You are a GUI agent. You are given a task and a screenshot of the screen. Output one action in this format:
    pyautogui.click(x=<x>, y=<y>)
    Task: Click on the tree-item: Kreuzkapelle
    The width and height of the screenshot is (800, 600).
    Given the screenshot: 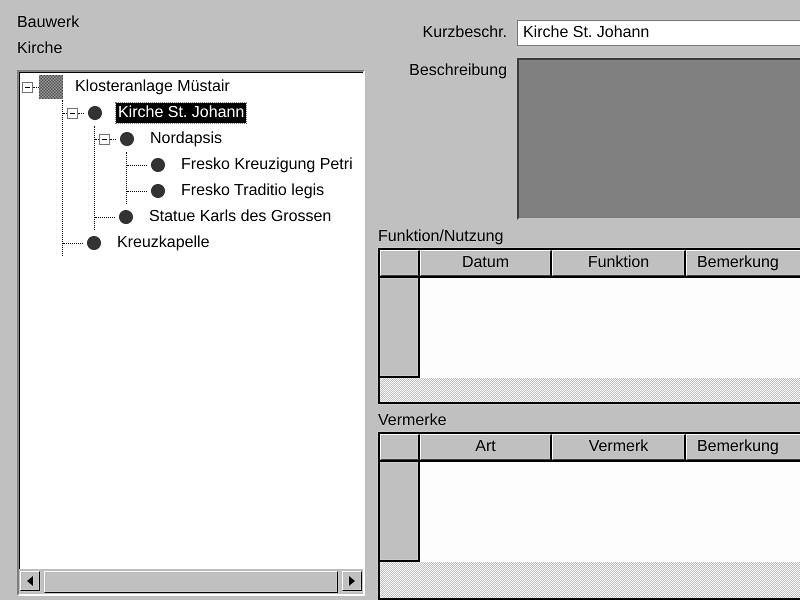 What is the action you would take?
    pyautogui.click(x=163, y=243)
    